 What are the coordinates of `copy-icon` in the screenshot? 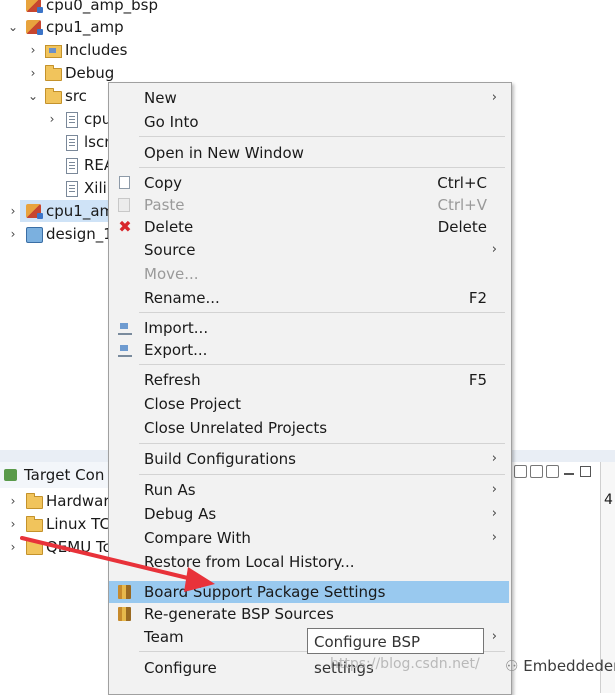 It's located at (123, 181).